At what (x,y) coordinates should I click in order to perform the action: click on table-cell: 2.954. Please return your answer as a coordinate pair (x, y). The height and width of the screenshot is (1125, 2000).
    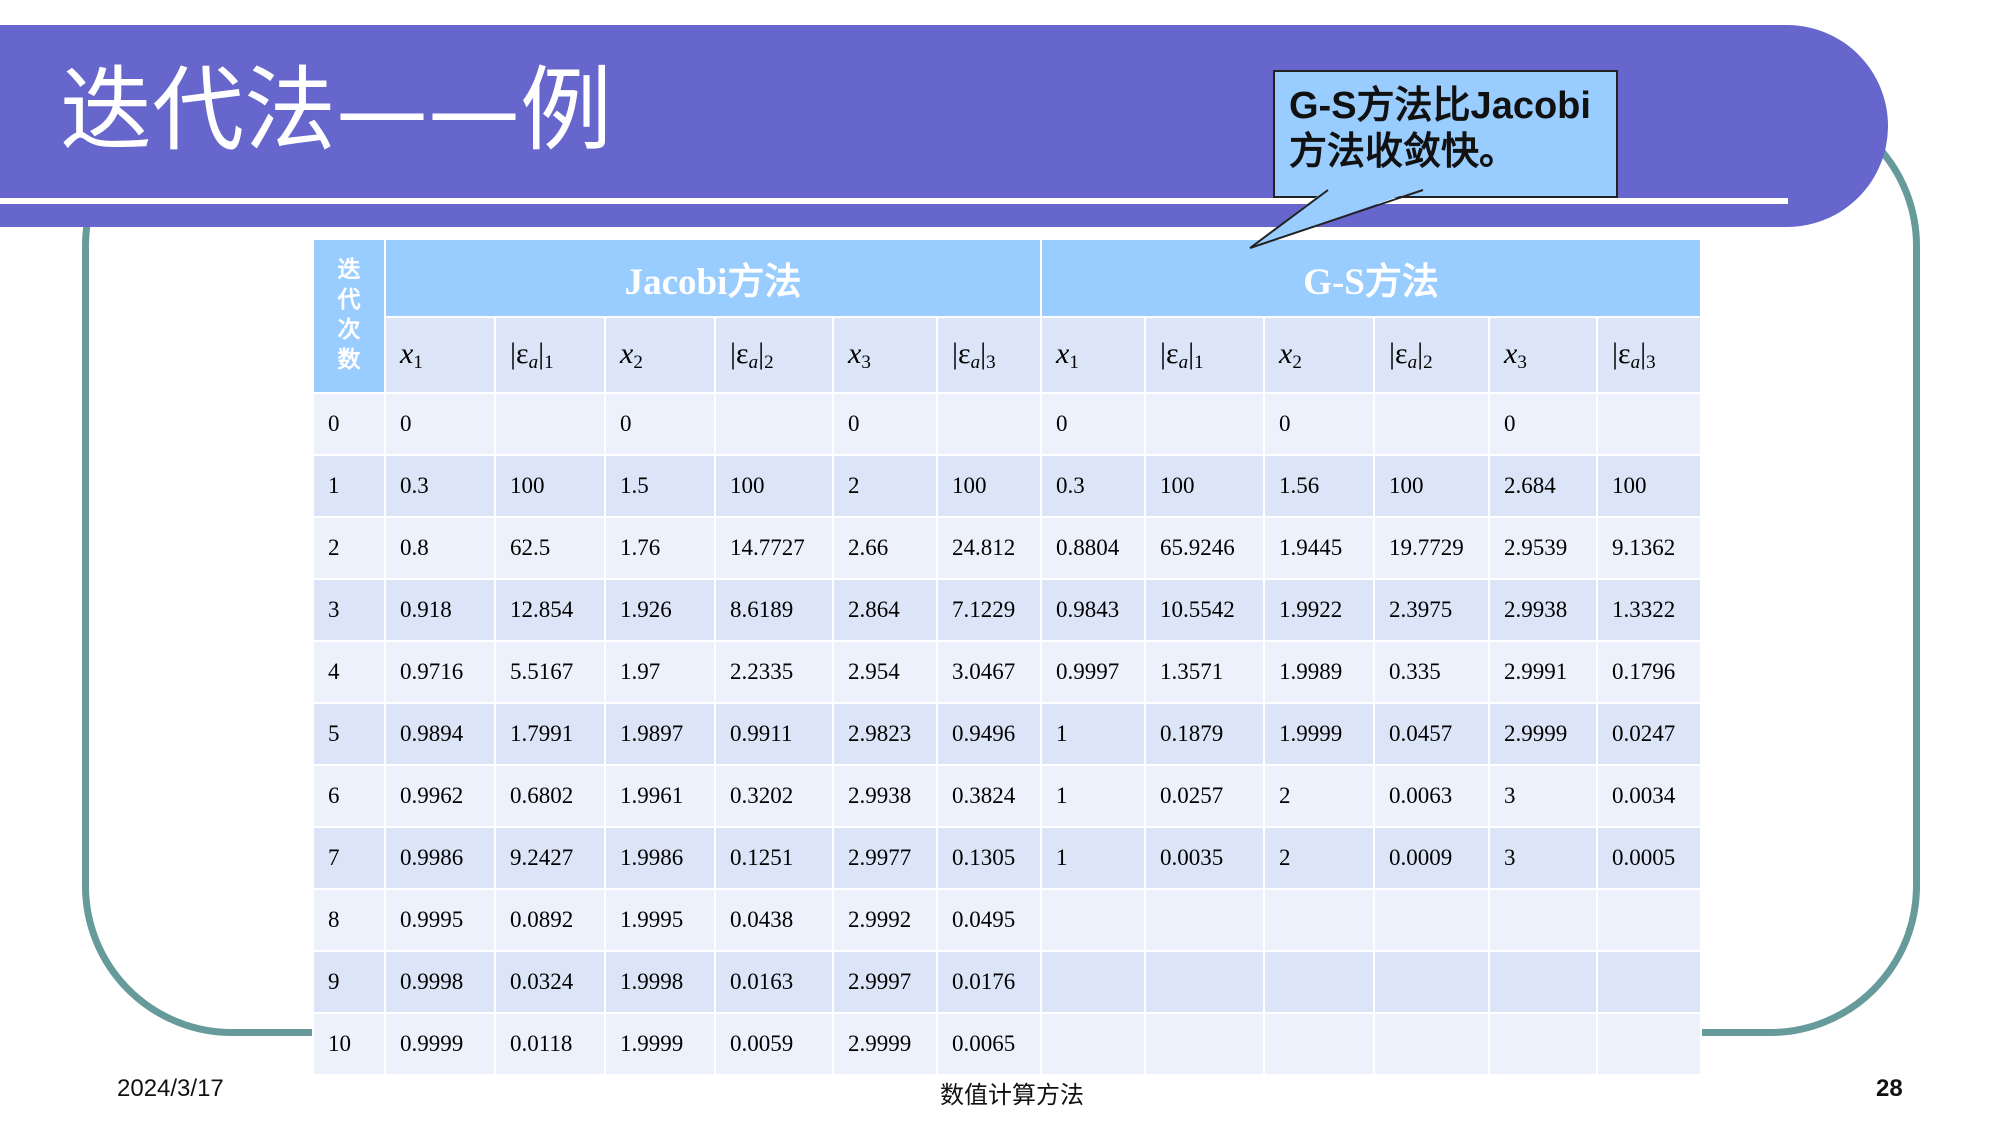
    Looking at the image, I should click on (885, 672).